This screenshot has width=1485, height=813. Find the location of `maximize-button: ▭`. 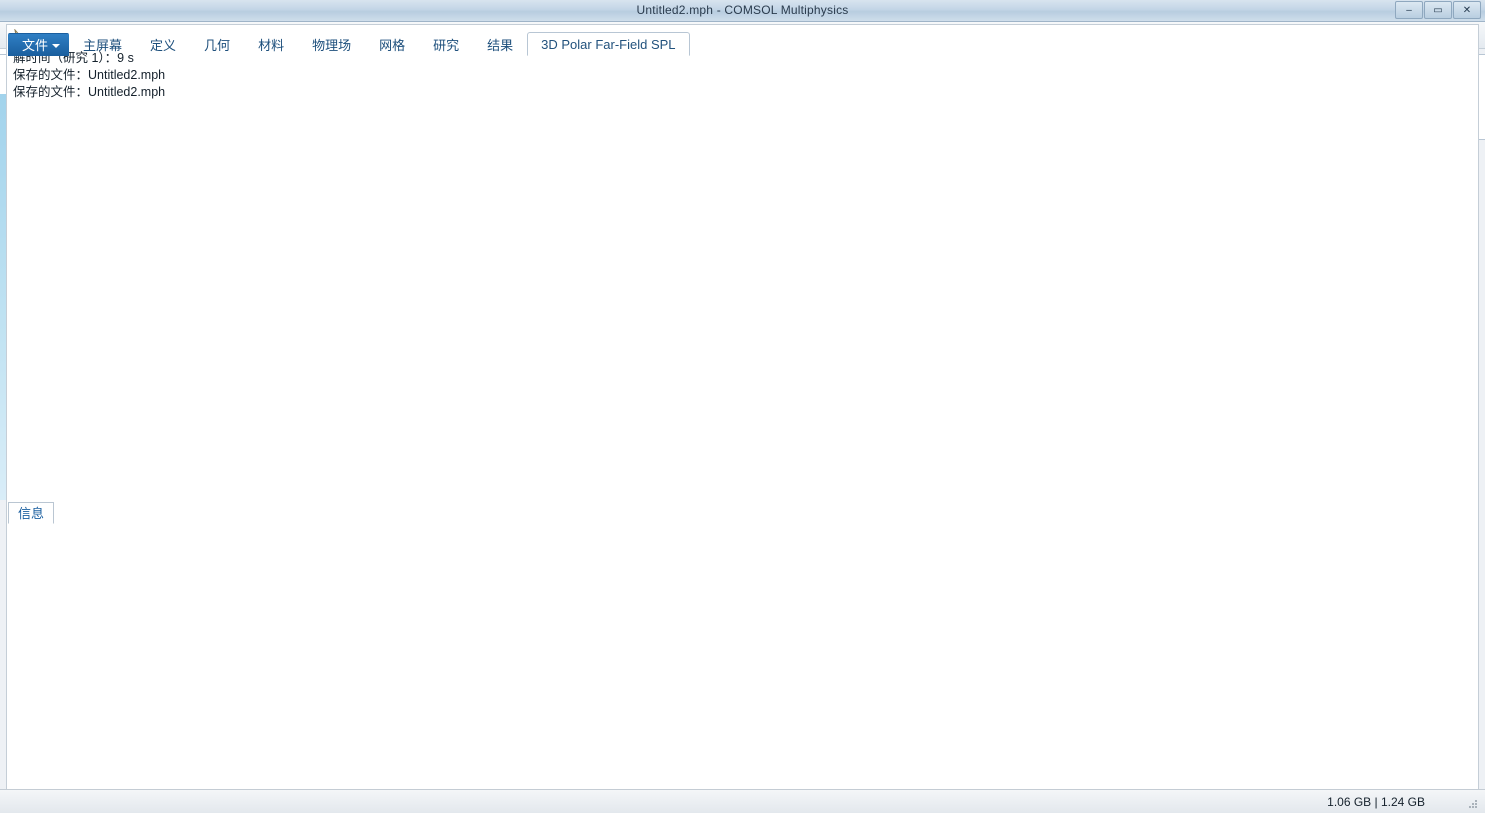

maximize-button: ▭ is located at coordinates (1438, 10).